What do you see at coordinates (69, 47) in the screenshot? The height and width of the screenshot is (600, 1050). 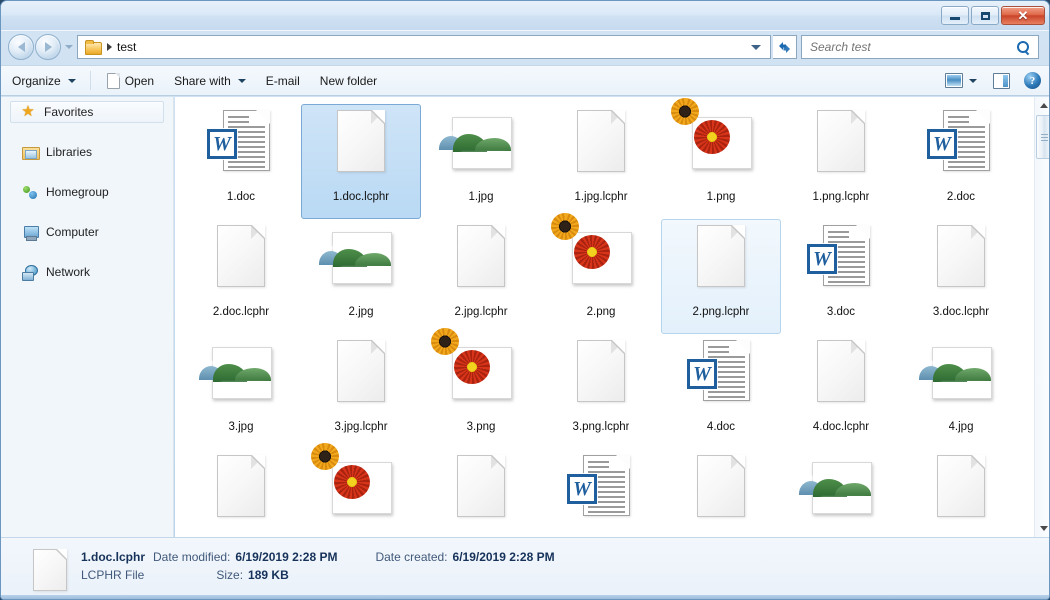 I see `recent-locations-icon` at bounding box center [69, 47].